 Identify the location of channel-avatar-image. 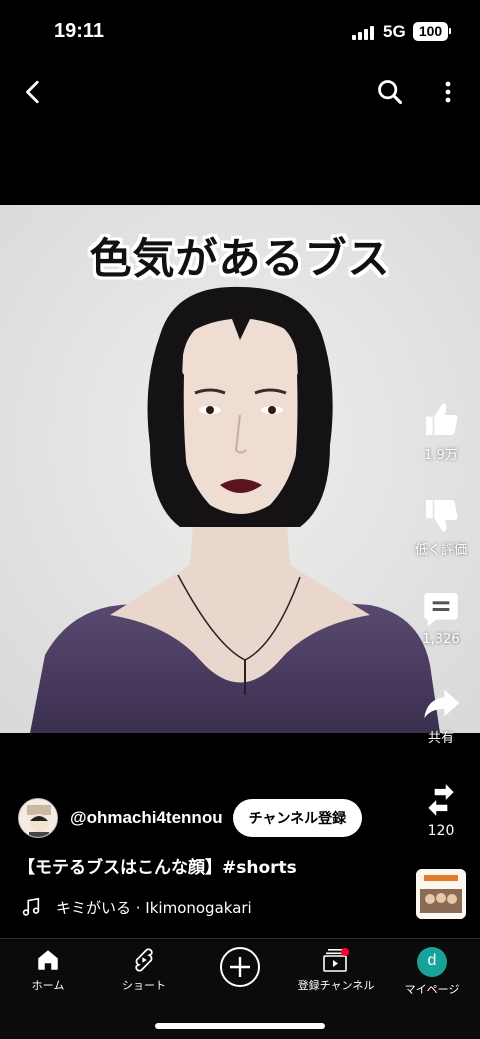
(38, 818).